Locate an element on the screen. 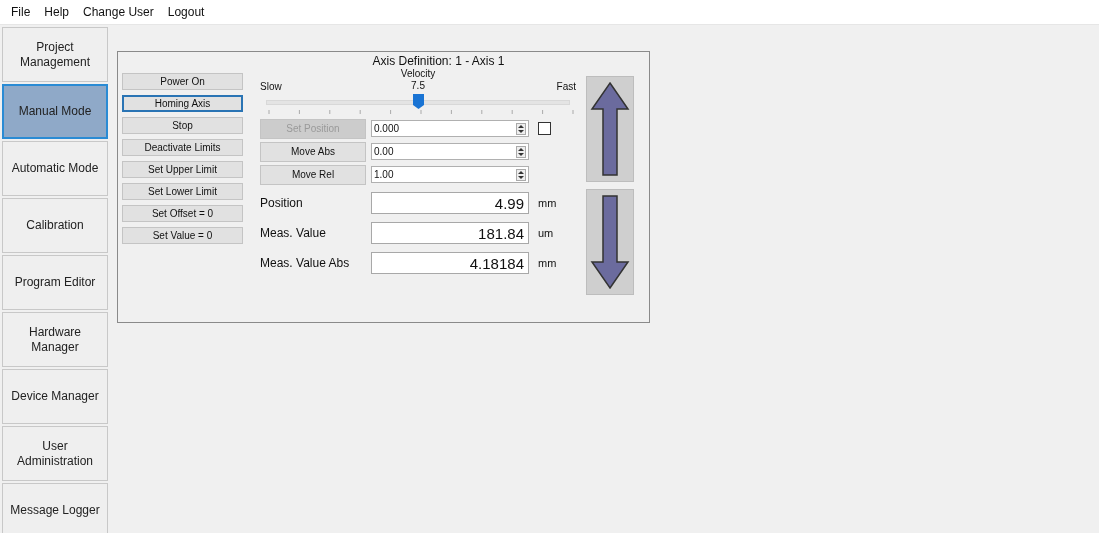 This screenshot has width=1099, height=533. action-button: Power On is located at coordinates (182, 81).